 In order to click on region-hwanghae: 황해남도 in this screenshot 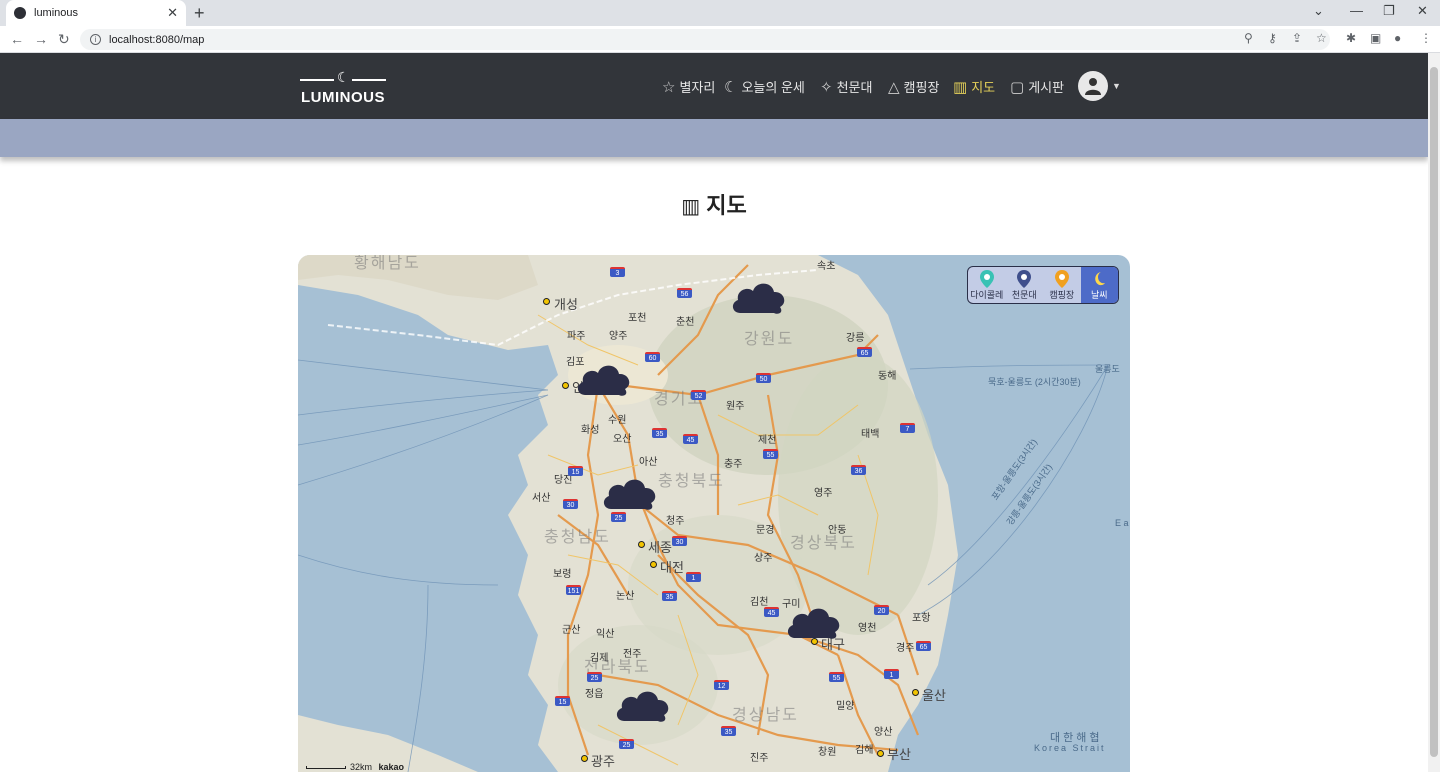, I will do `click(387, 263)`.